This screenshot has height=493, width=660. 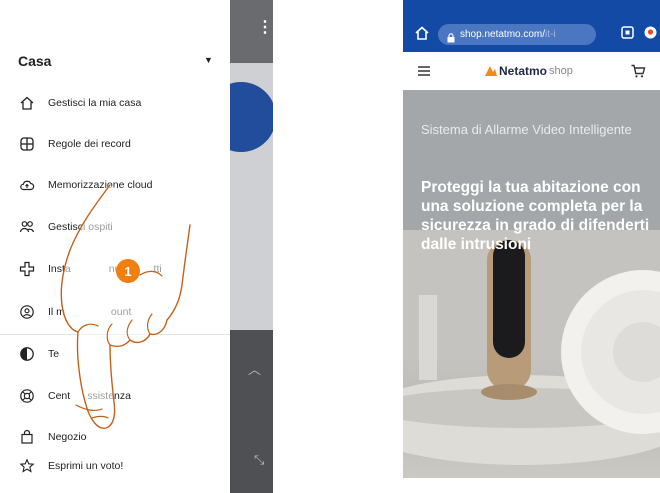 What do you see at coordinates (27, 269) in the screenshot?
I see `plus-icon` at bounding box center [27, 269].